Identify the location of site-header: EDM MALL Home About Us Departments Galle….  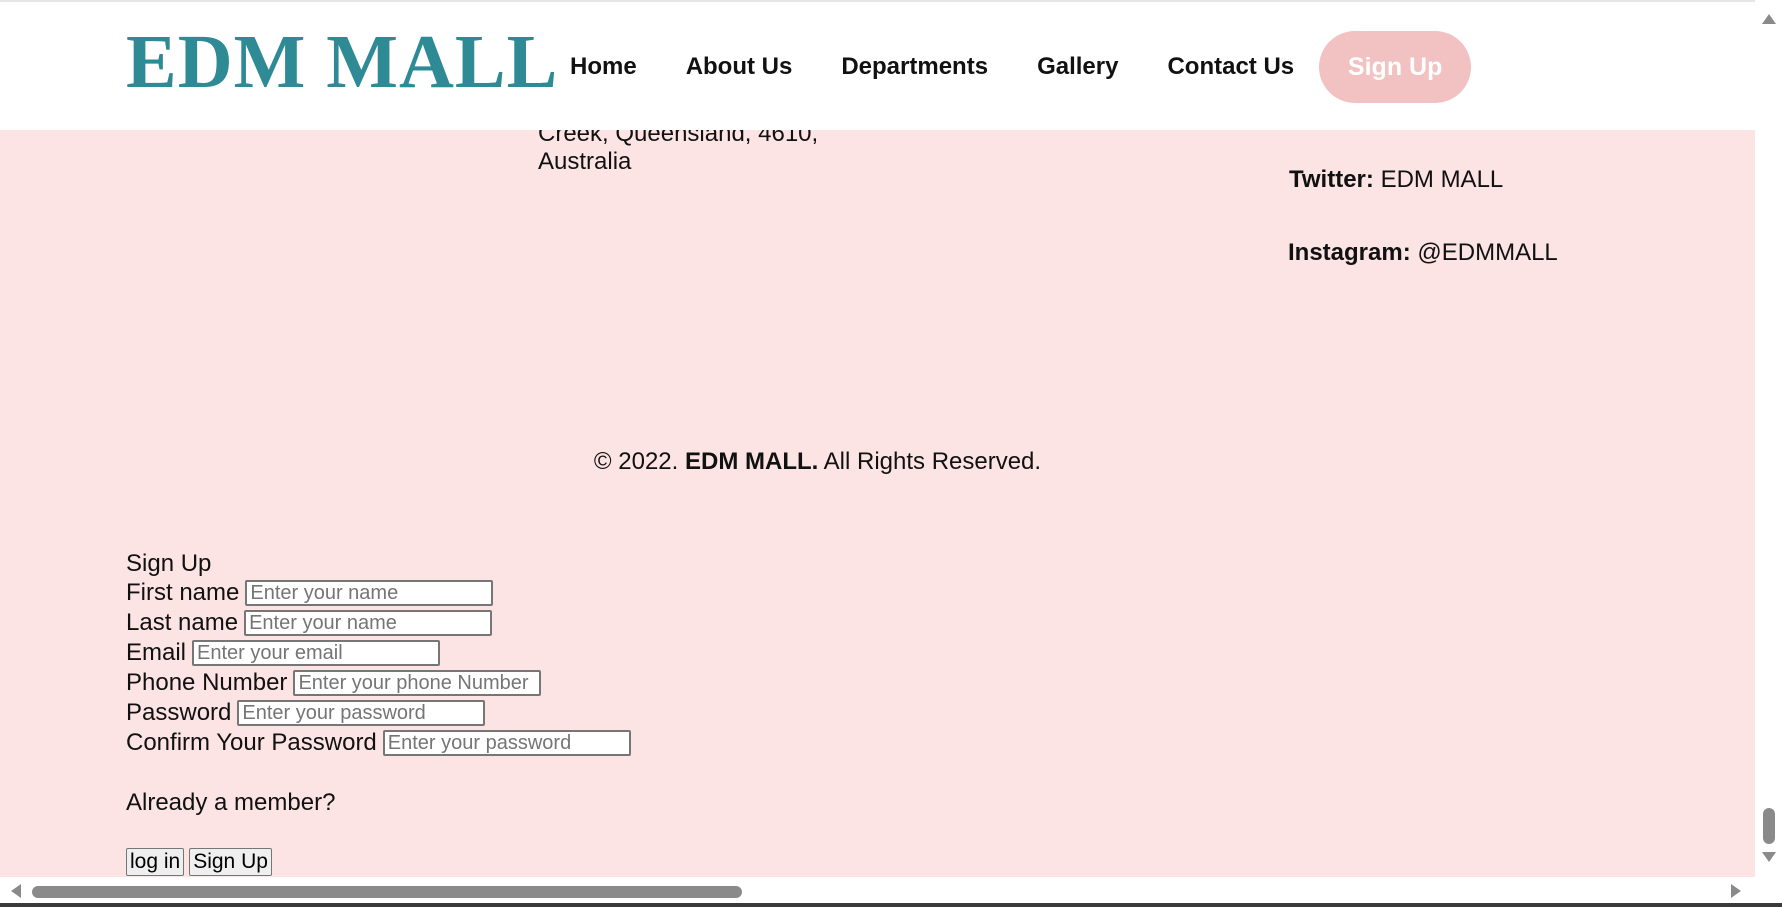
(877, 65).